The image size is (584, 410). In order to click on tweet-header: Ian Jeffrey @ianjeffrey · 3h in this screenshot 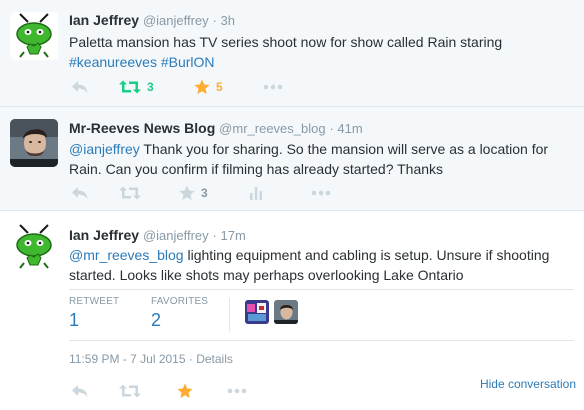, I will do `click(152, 20)`.